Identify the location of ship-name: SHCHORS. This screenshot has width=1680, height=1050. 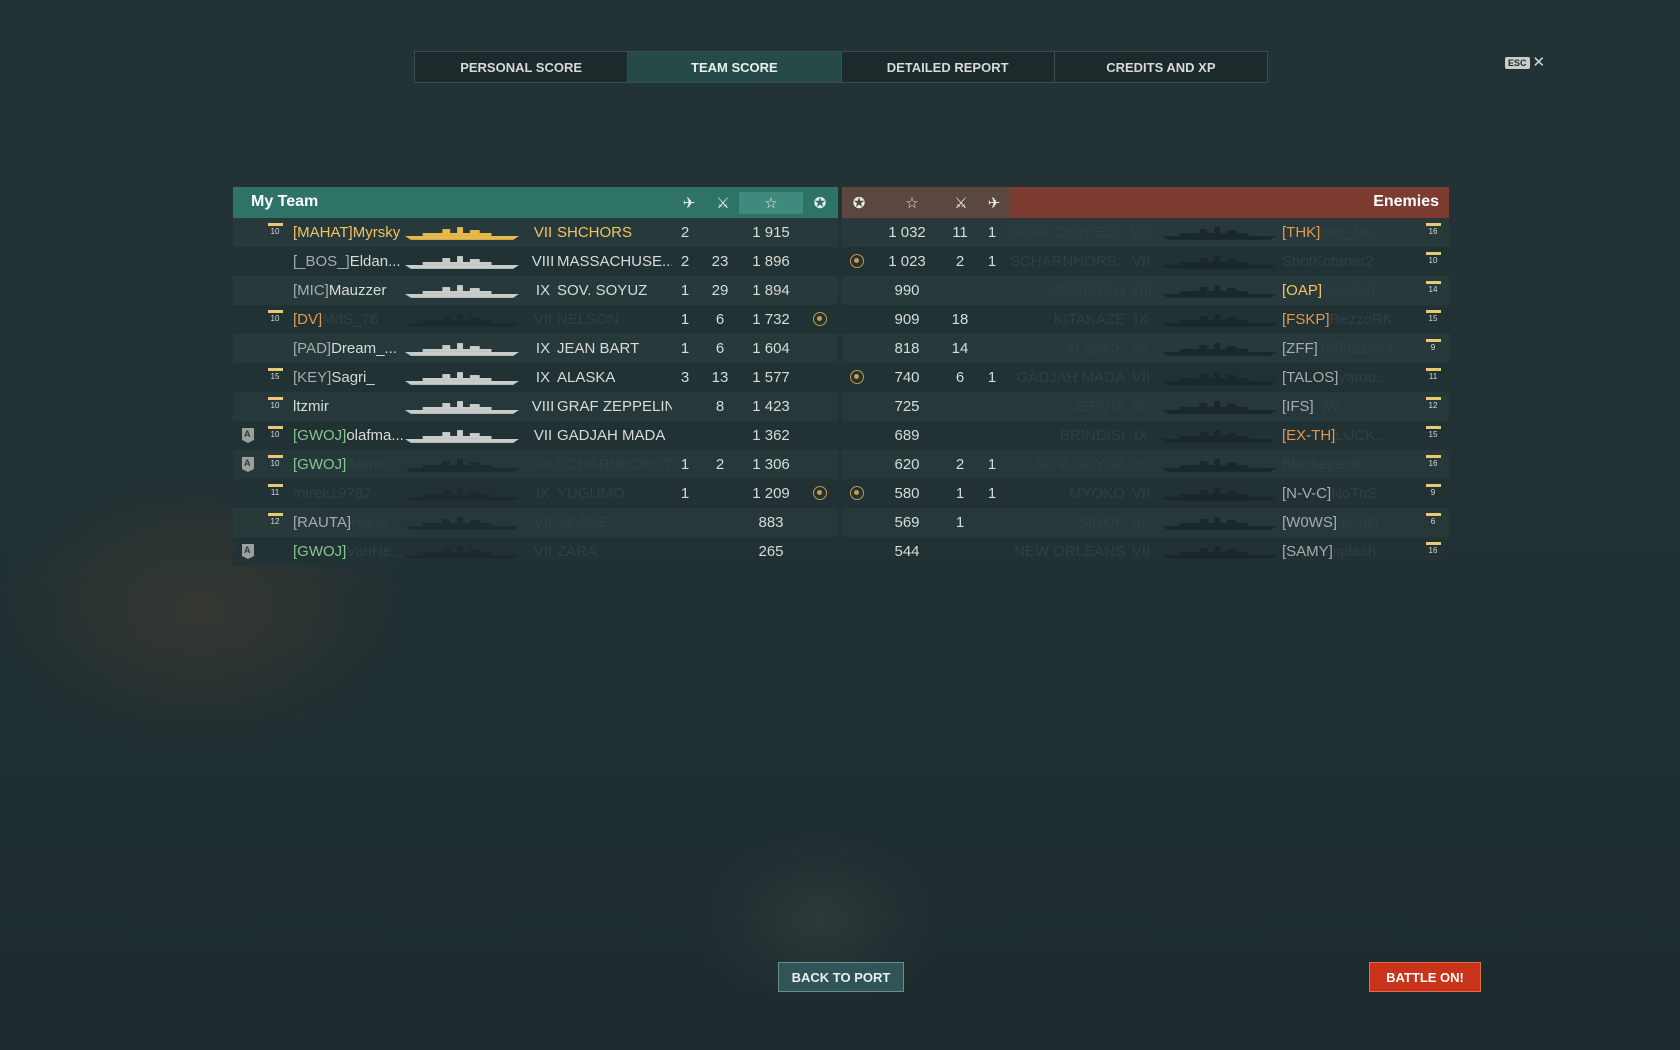
(595, 232).